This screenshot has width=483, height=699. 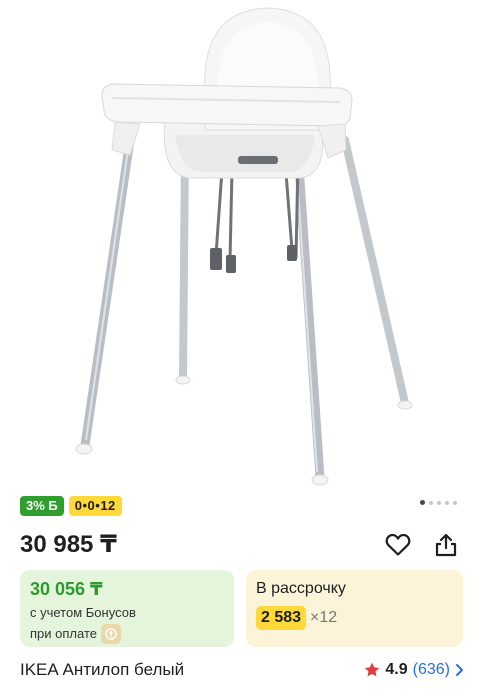 What do you see at coordinates (63, 633) in the screenshot?
I see `bonus-note-payment-label: при оплате` at bounding box center [63, 633].